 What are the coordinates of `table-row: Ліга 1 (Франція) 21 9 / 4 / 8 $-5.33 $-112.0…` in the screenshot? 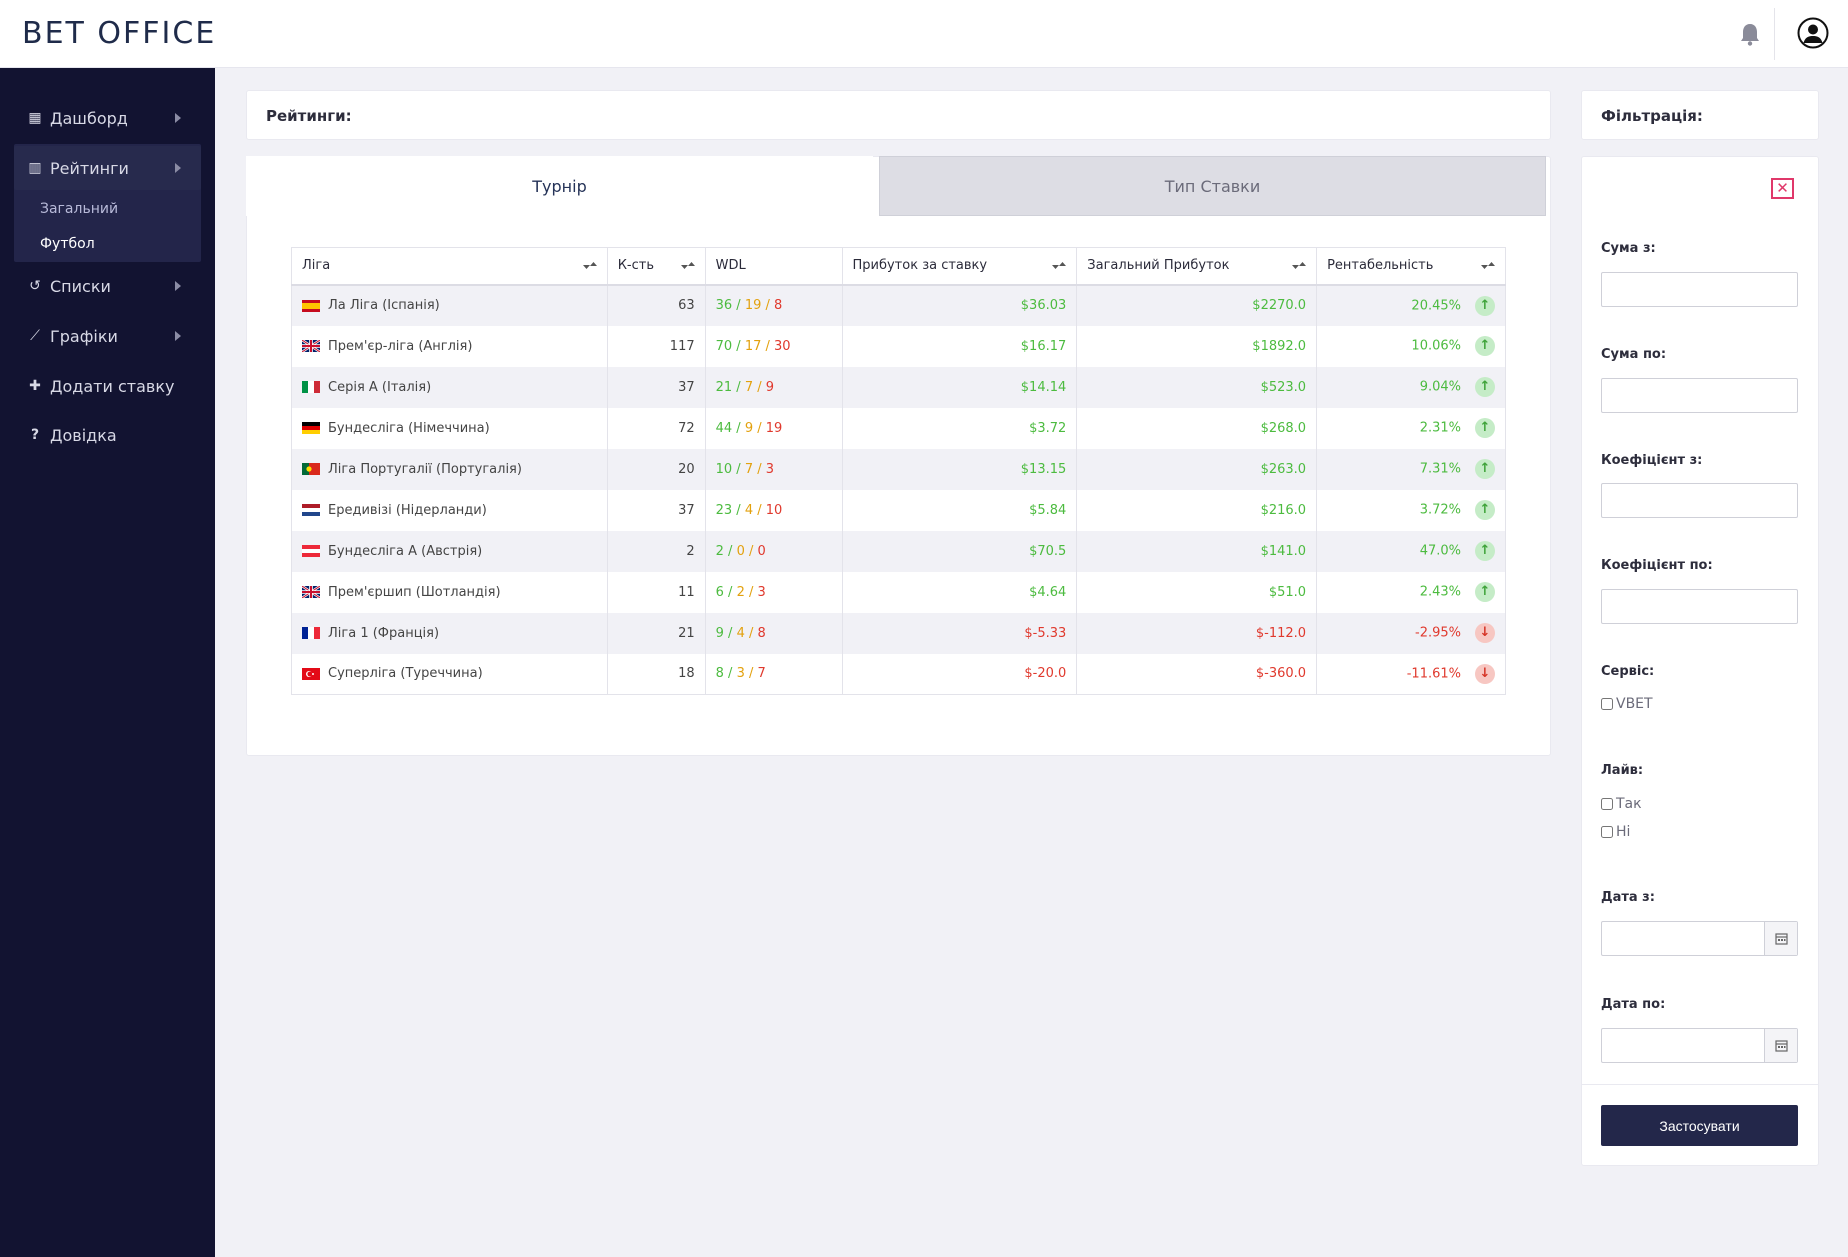 It's located at (898, 633).